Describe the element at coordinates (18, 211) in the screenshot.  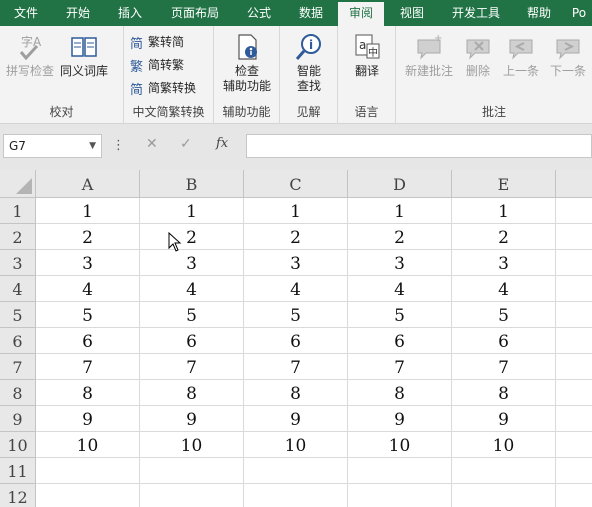
I see `row-header: 1` at that location.